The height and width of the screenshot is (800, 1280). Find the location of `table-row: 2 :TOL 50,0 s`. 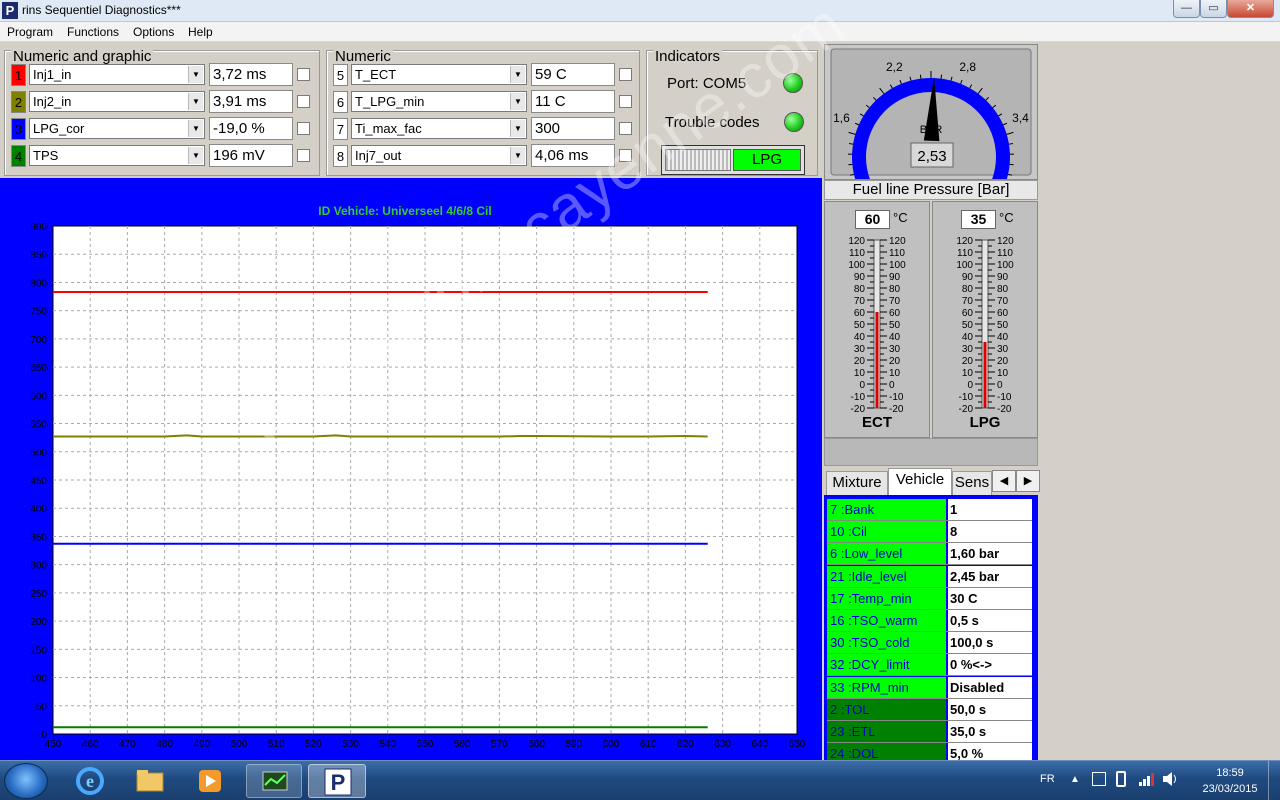

table-row: 2 :TOL 50,0 s is located at coordinates (929, 709).